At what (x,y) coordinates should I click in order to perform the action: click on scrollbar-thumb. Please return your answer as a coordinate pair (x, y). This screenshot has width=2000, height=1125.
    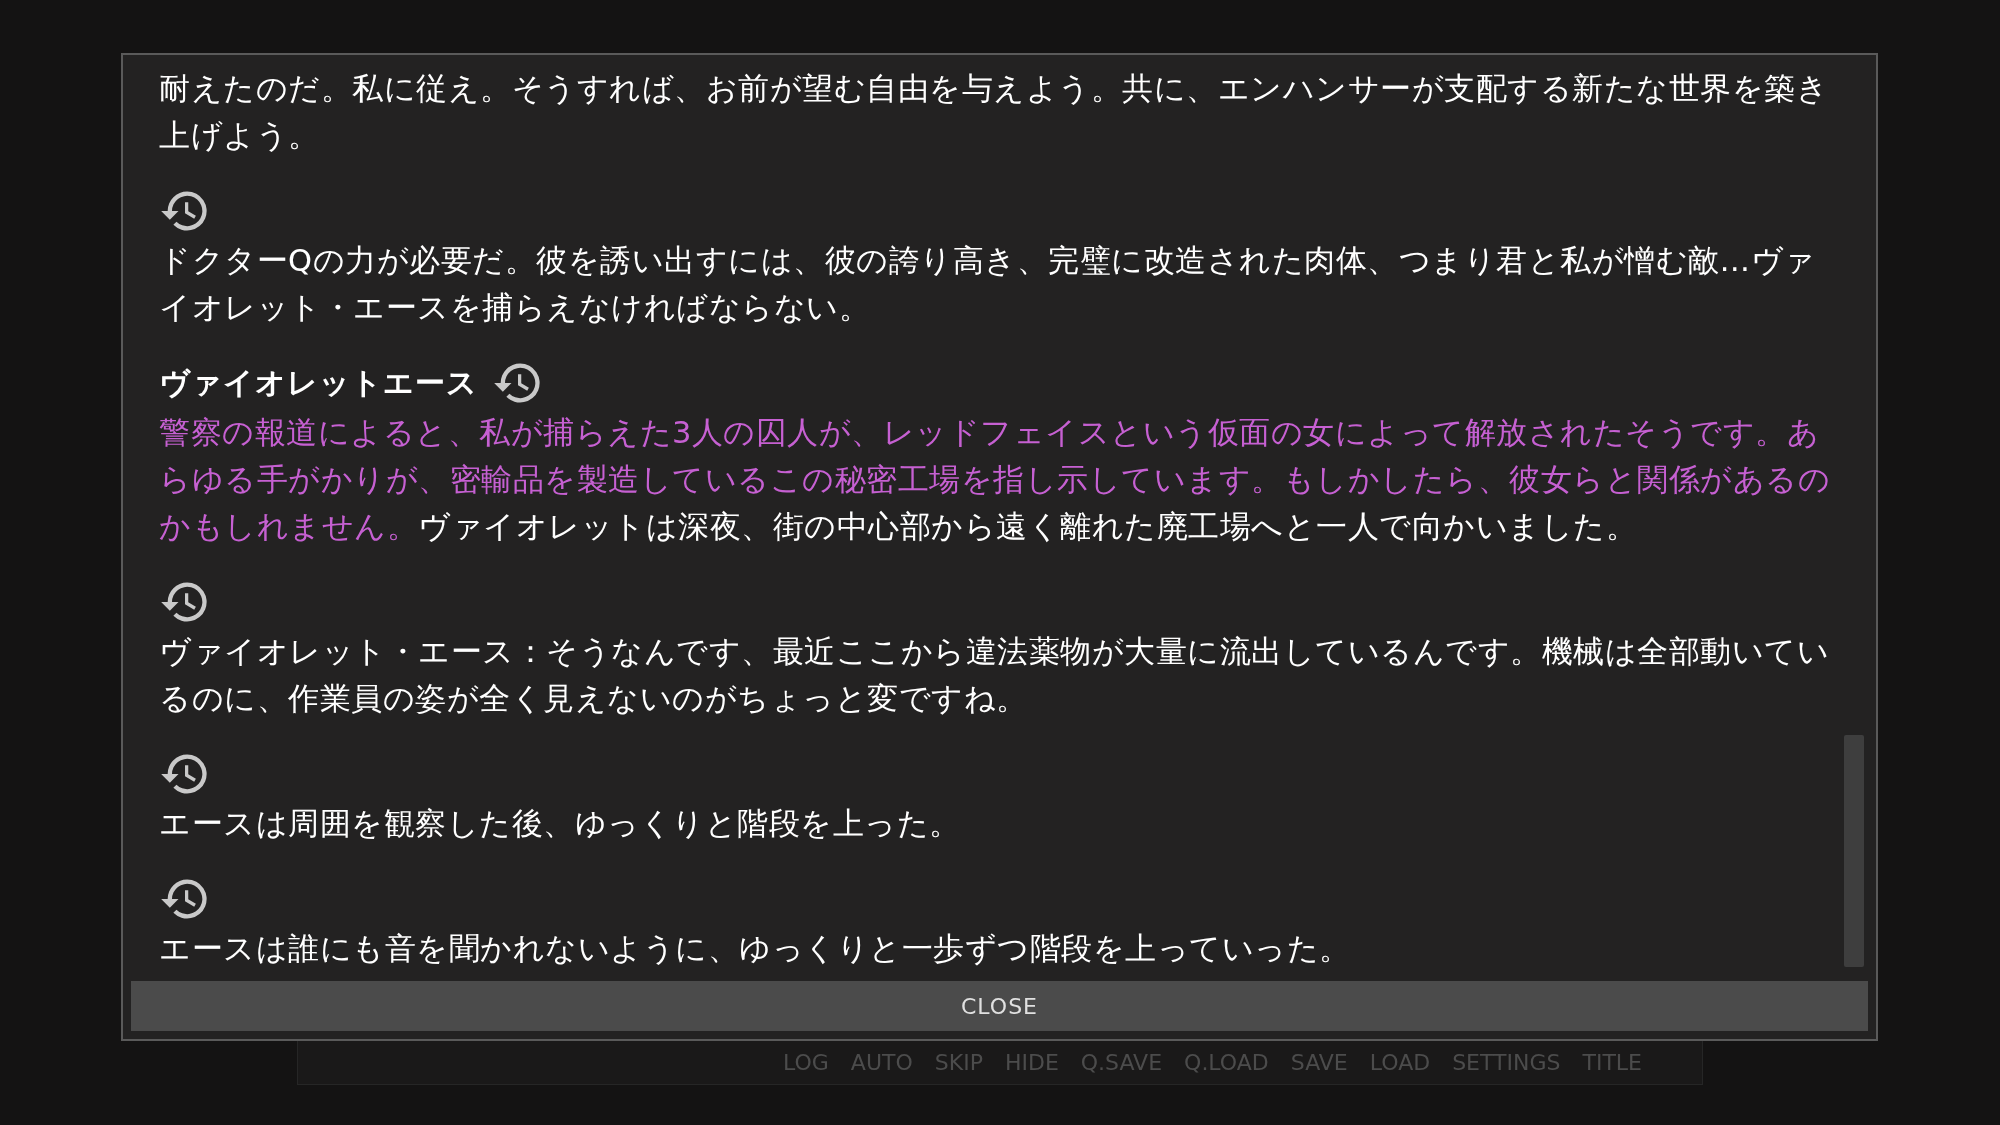
    Looking at the image, I should click on (1854, 851).